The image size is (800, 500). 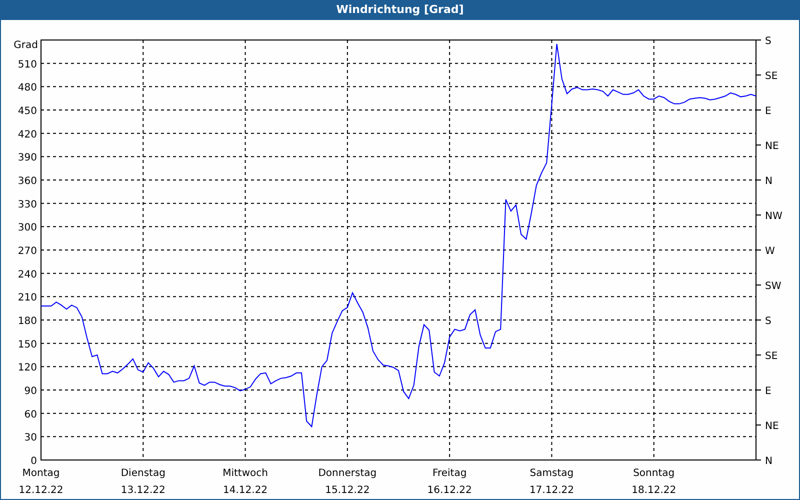 I want to click on y-axis-label: 150, so click(x=27, y=344).